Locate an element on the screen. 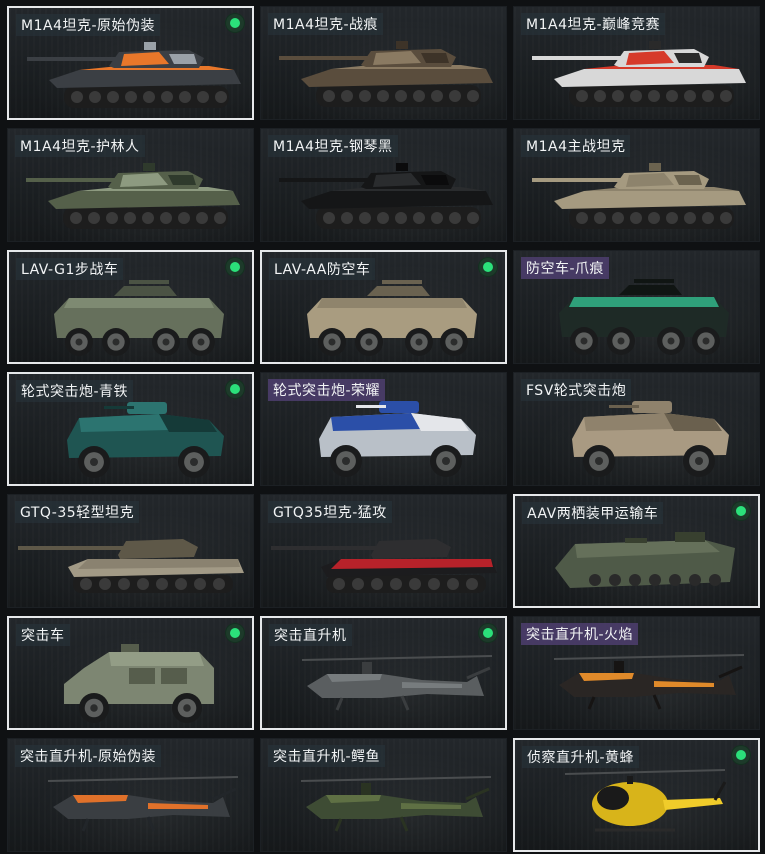 The height and width of the screenshot is (854, 765). vehicle-card: FSV轮式突击炮 is located at coordinates (636, 429).